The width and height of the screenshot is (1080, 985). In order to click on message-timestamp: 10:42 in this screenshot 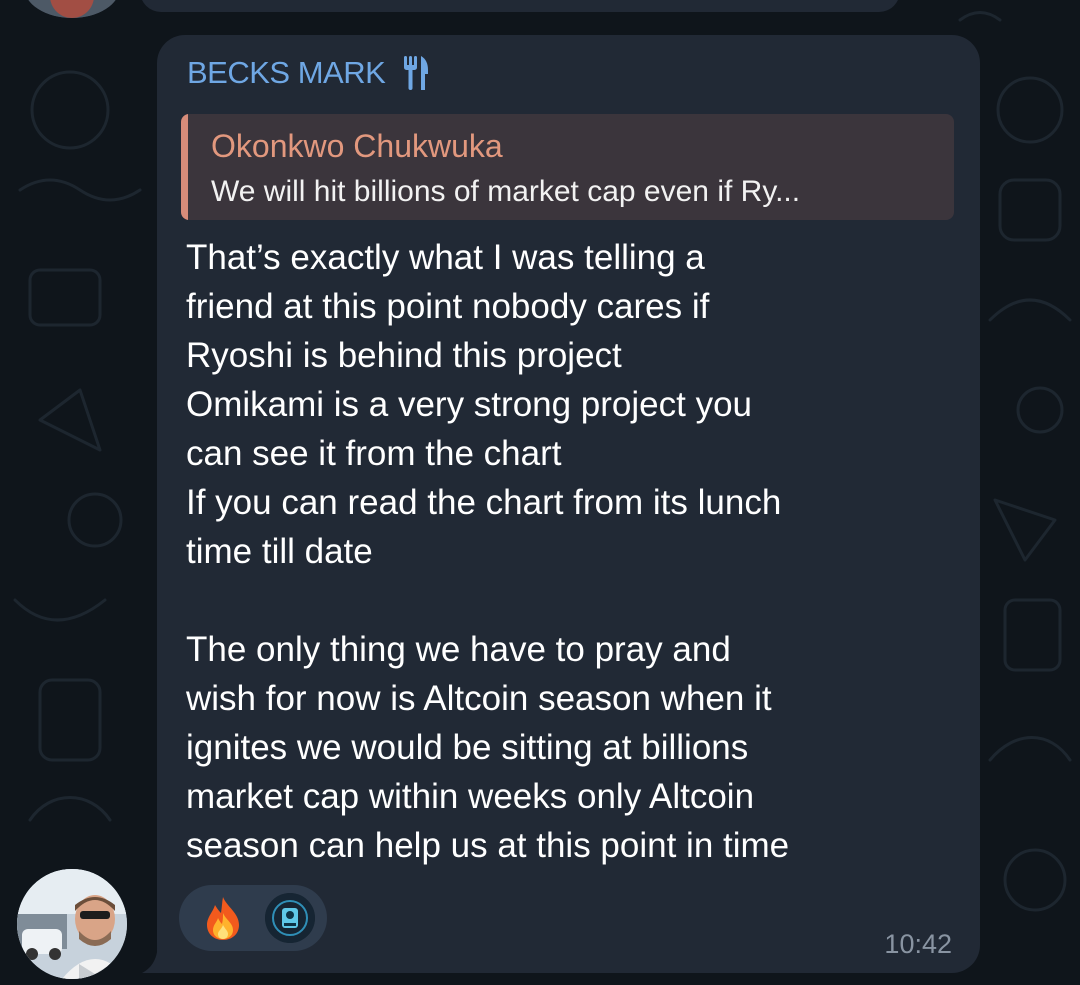, I will do `click(918, 944)`.